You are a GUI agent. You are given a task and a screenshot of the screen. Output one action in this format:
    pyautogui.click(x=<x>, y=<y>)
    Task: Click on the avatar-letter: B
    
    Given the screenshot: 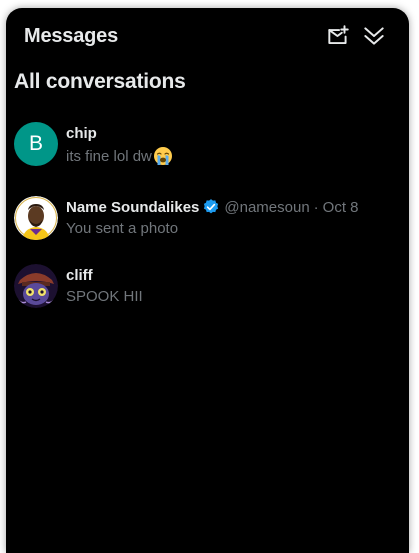 What is the action you would take?
    pyautogui.click(x=36, y=144)
    